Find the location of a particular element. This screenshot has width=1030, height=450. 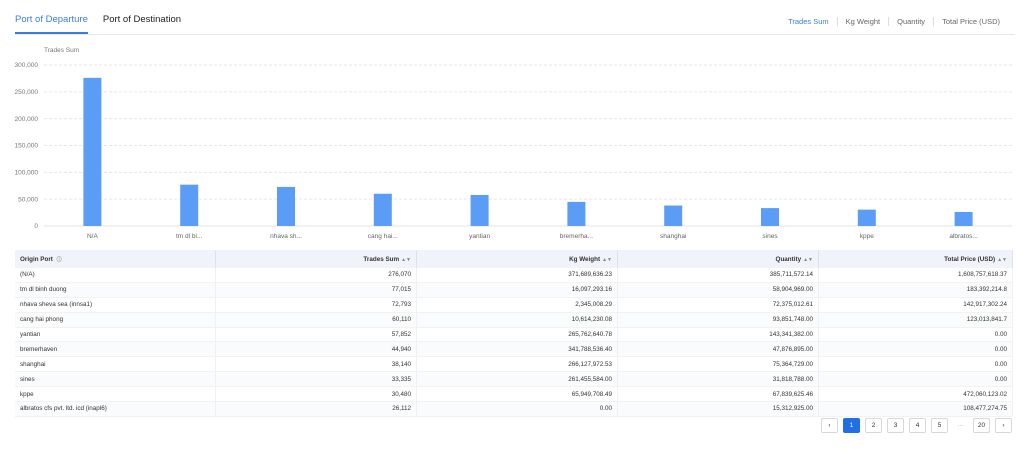

page-ellipsis: ··· is located at coordinates (960, 425).